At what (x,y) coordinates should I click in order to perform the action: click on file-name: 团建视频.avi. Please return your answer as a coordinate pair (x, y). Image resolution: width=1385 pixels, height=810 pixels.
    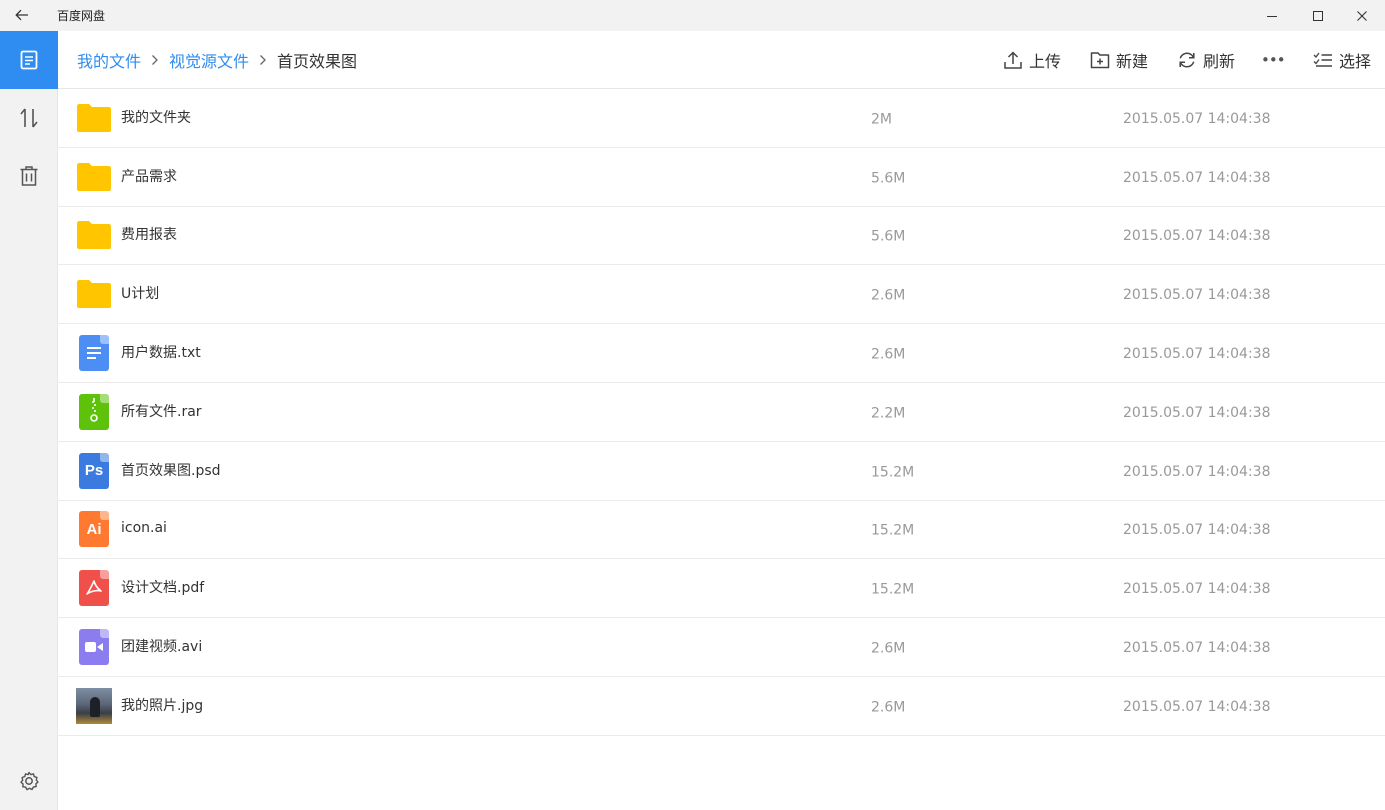
    Looking at the image, I should click on (162, 647).